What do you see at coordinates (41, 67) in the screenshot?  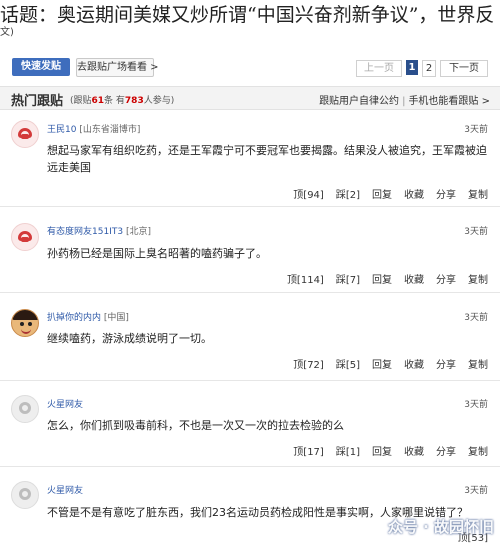 I see `quick-post-button: 快速发贴` at bounding box center [41, 67].